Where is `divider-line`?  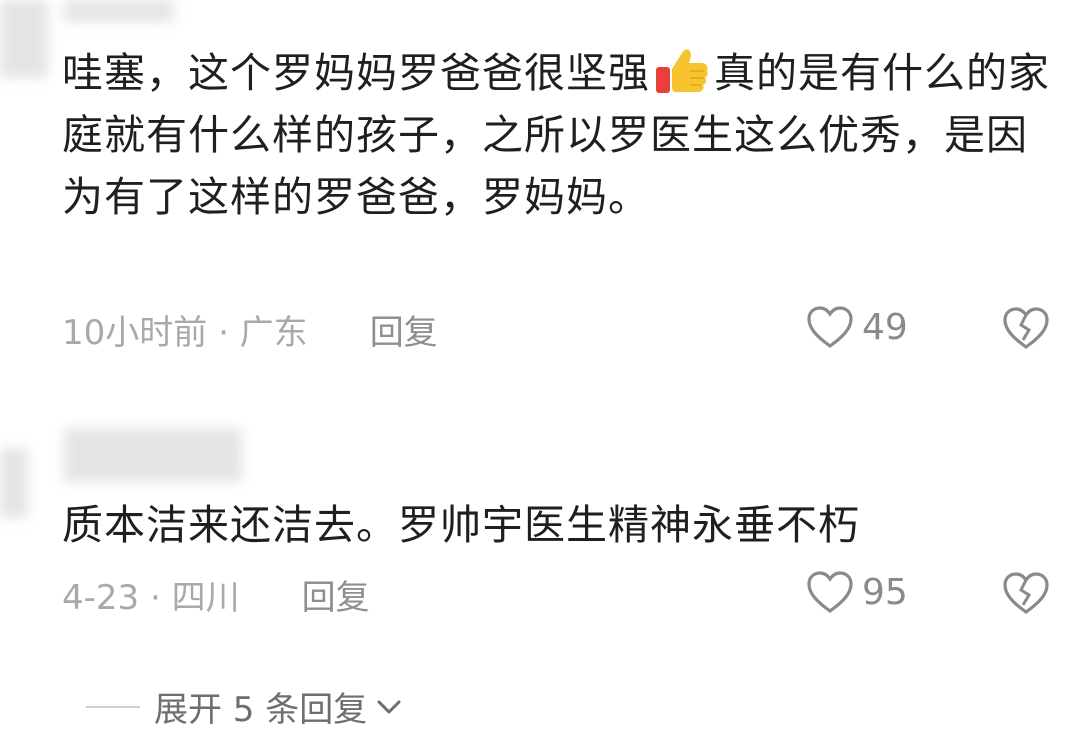
divider-line is located at coordinates (113, 706).